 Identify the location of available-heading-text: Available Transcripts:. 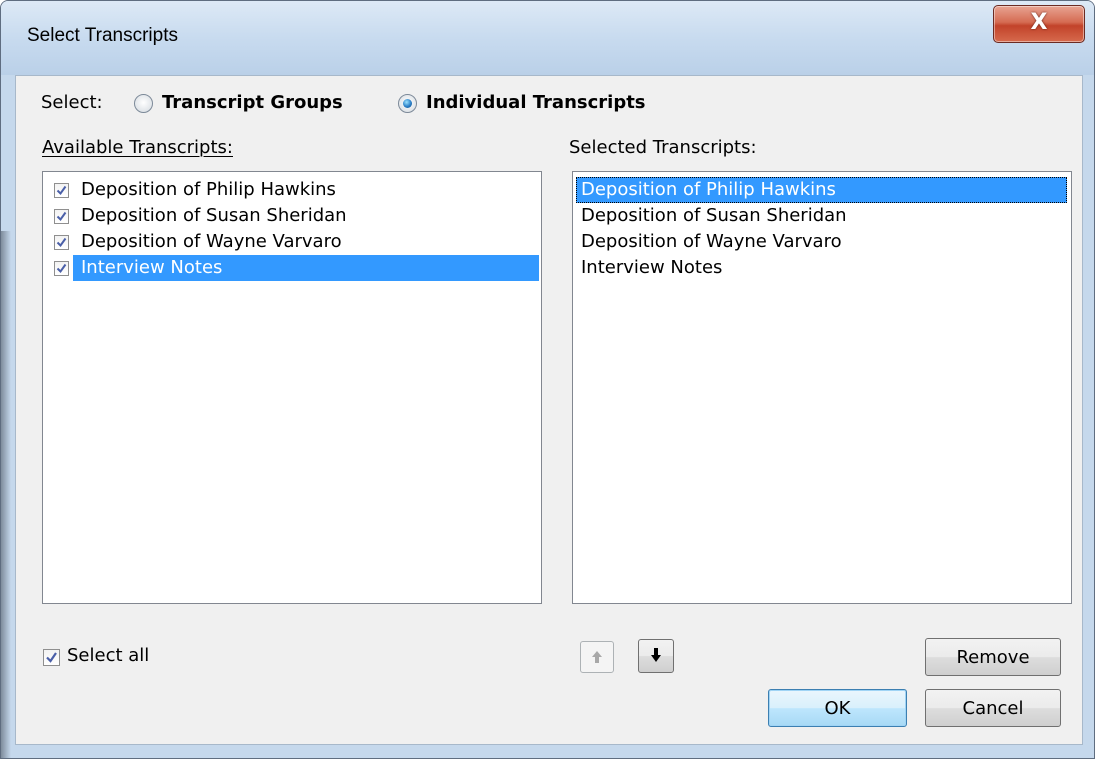
(137, 147).